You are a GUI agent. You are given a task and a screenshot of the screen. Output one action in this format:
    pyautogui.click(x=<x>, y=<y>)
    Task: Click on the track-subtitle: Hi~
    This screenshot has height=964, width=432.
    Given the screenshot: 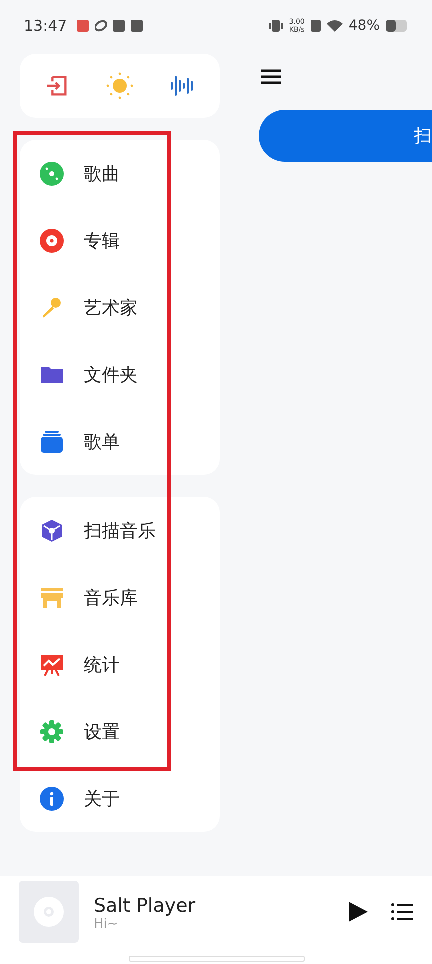 What is the action you would take?
    pyautogui.click(x=107, y=924)
    